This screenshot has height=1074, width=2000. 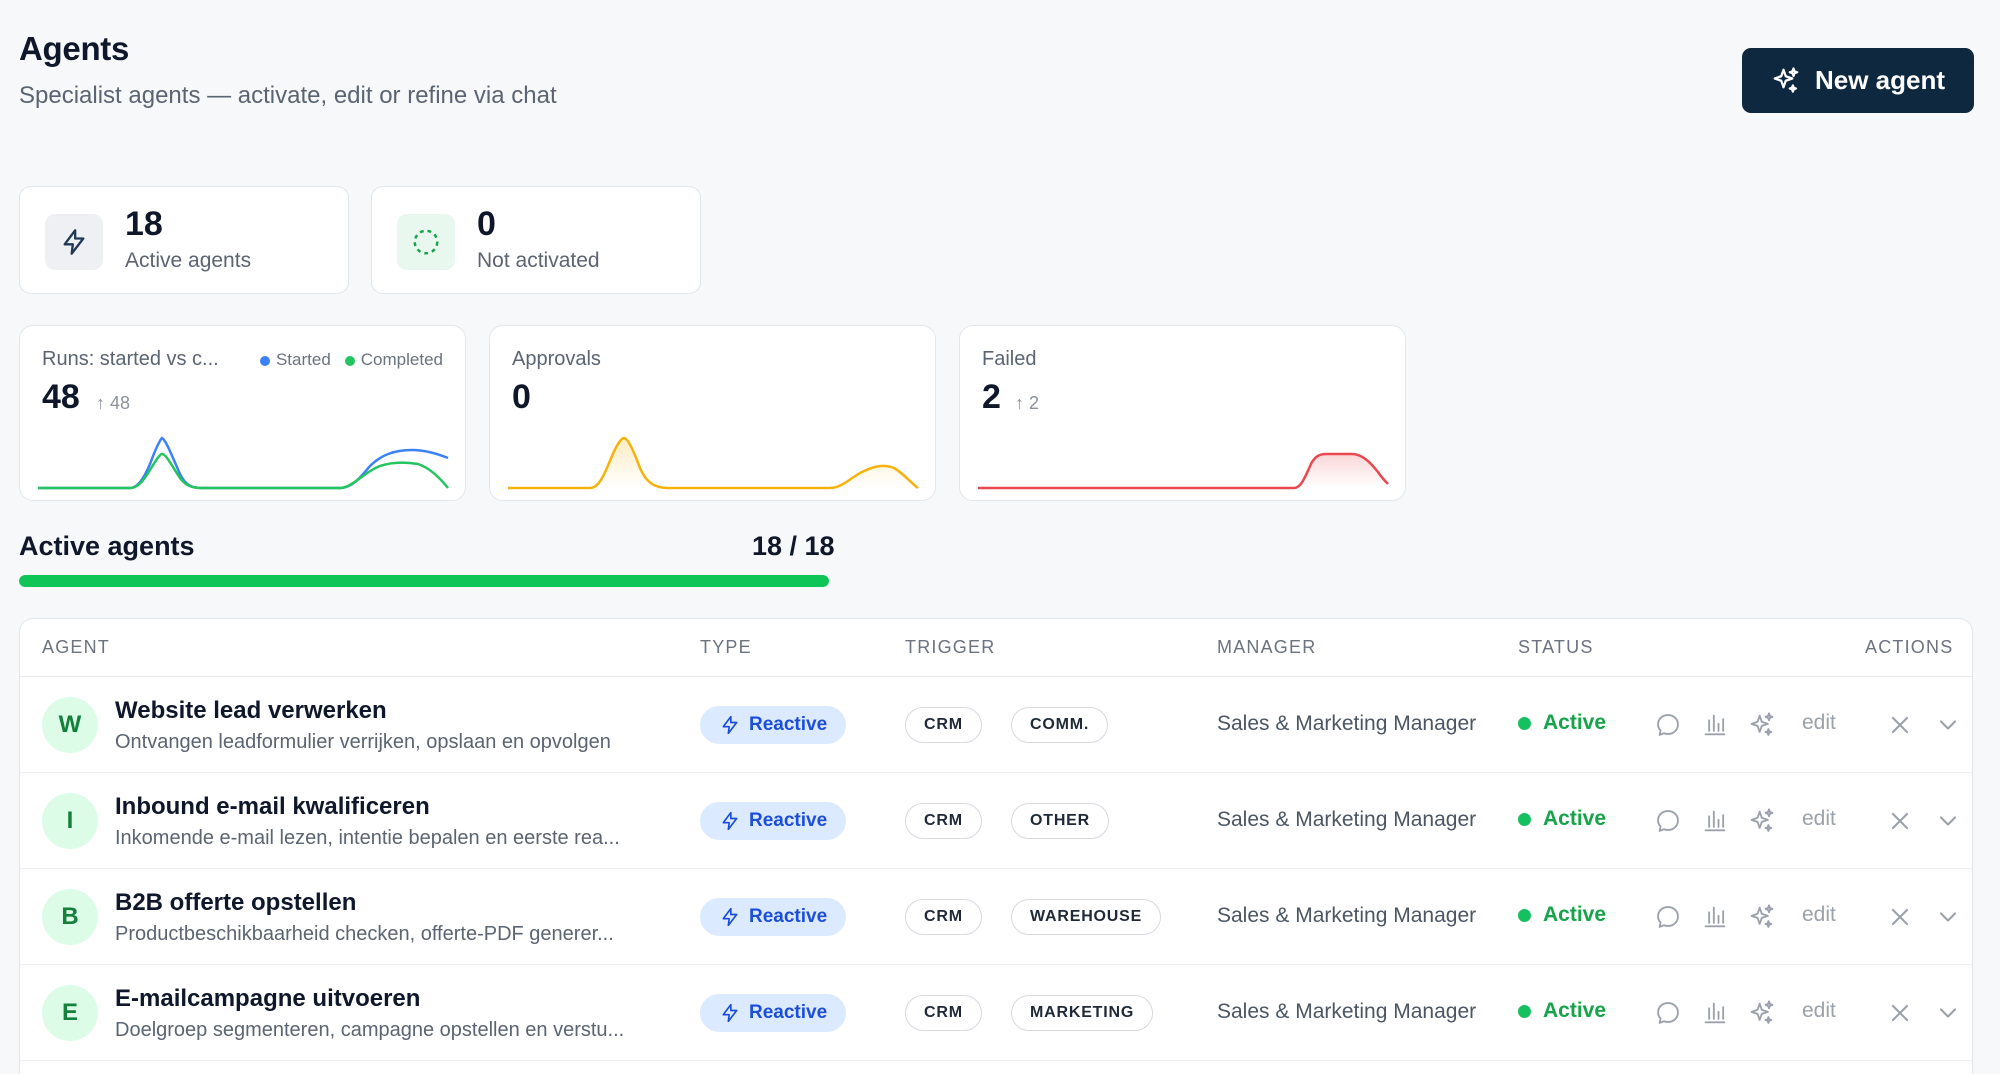 I want to click on col-actions: ACTIONS, so click(x=1909, y=647).